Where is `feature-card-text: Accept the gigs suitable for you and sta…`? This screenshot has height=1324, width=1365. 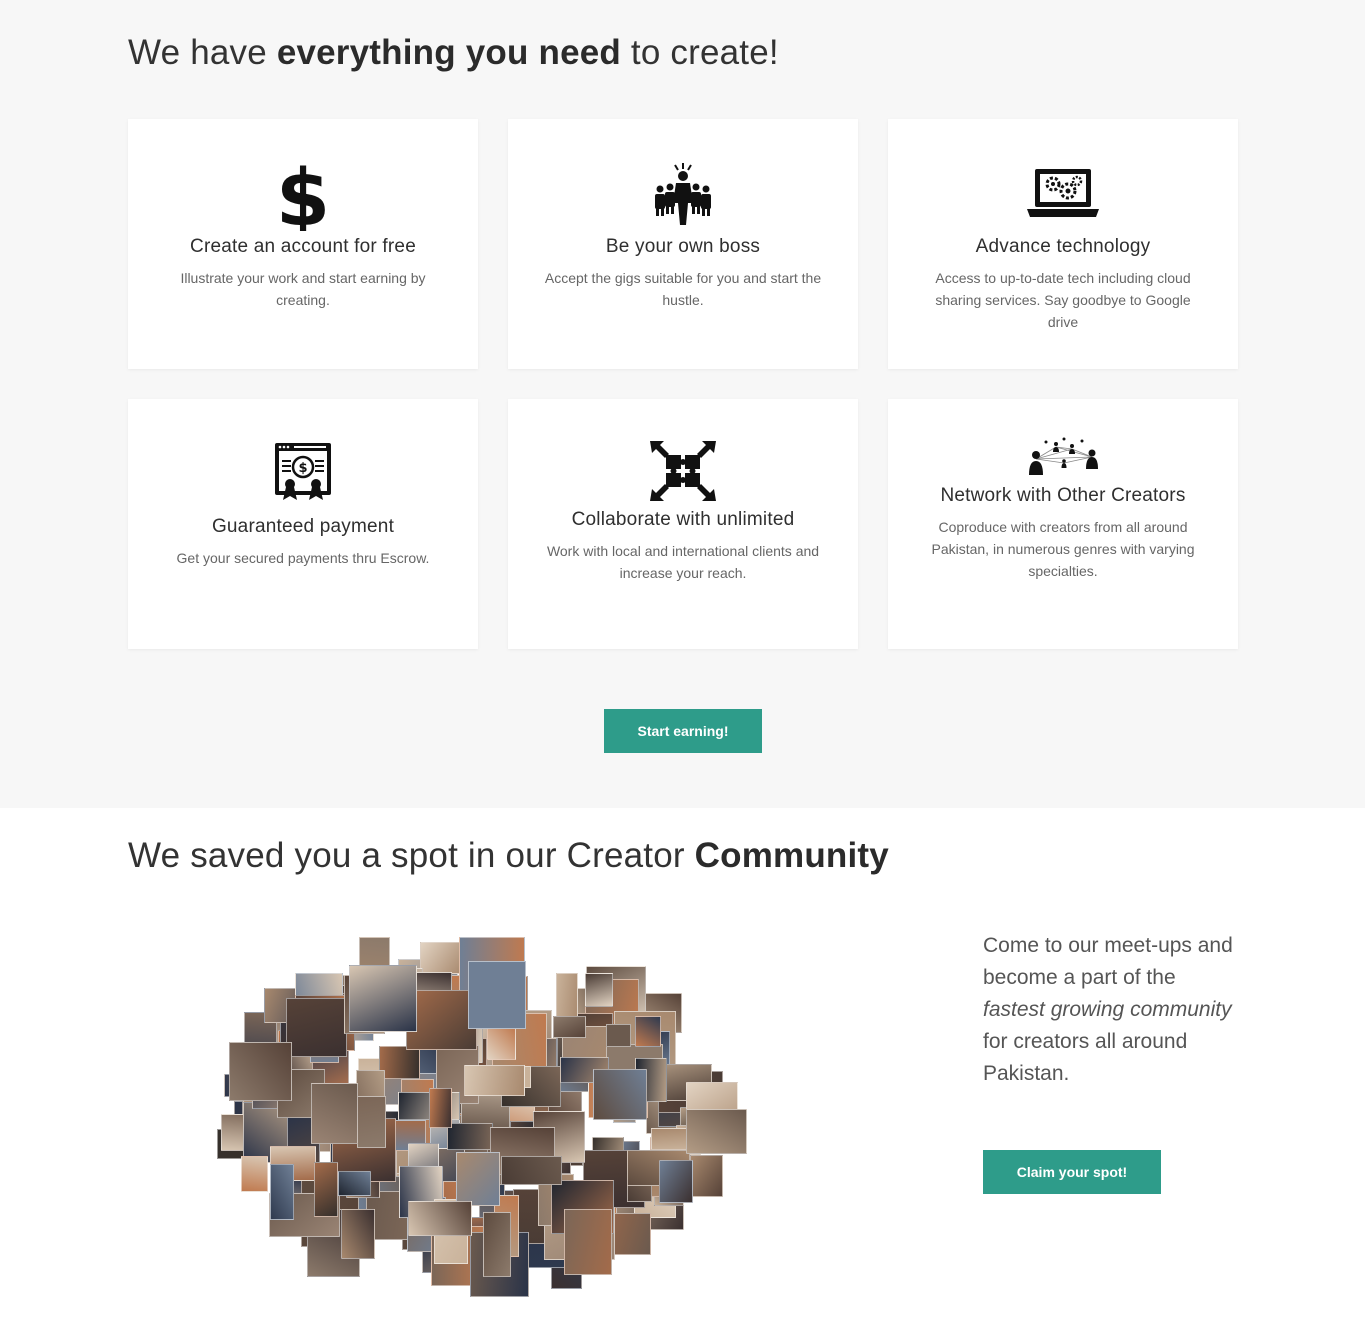 feature-card-text: Accept the gigs suitable for you and sta… is located at coordinates (683, 289).